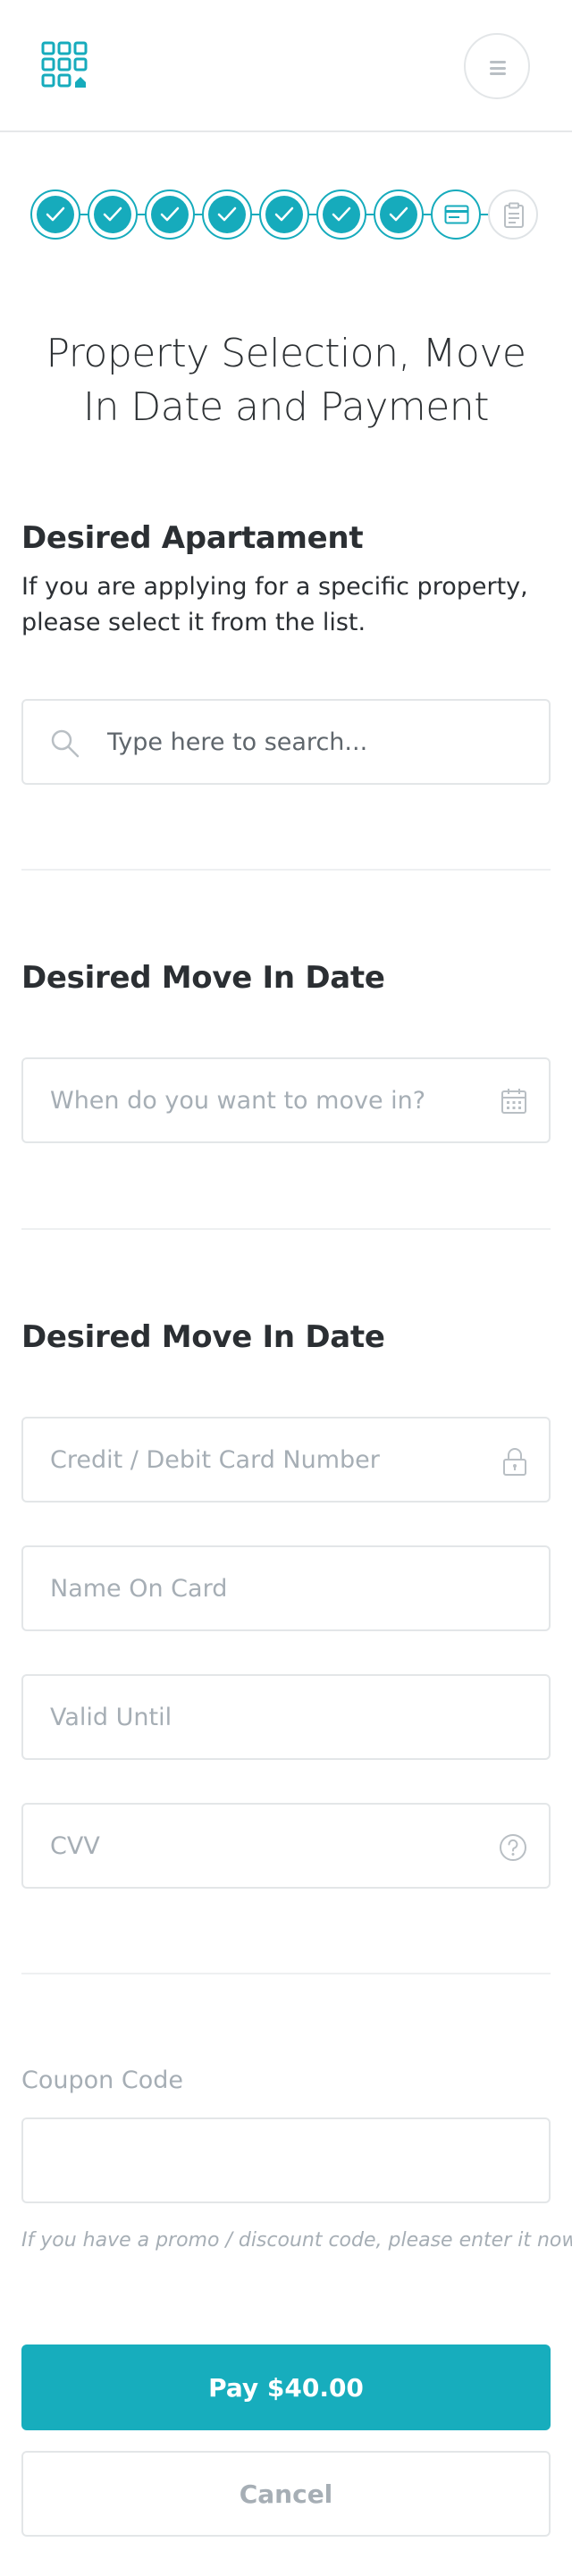  I want to click on property-search-field, so click(286, 742).